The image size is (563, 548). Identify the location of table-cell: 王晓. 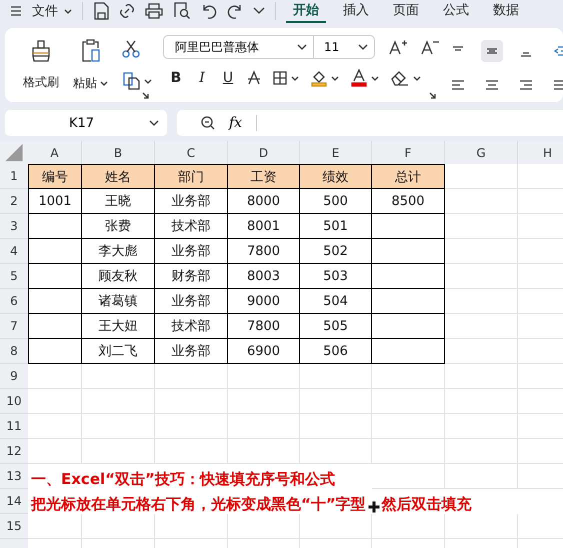
(118, 201).